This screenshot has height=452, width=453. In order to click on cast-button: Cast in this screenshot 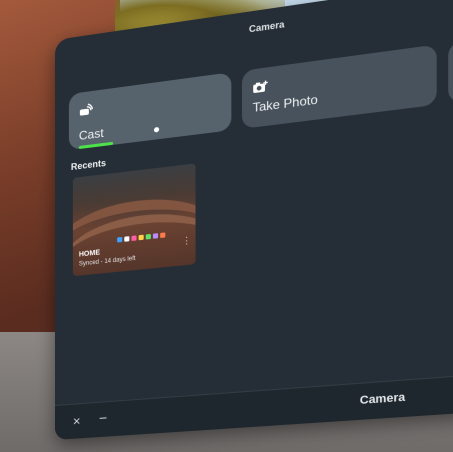, I will do `click(150, 111)`.